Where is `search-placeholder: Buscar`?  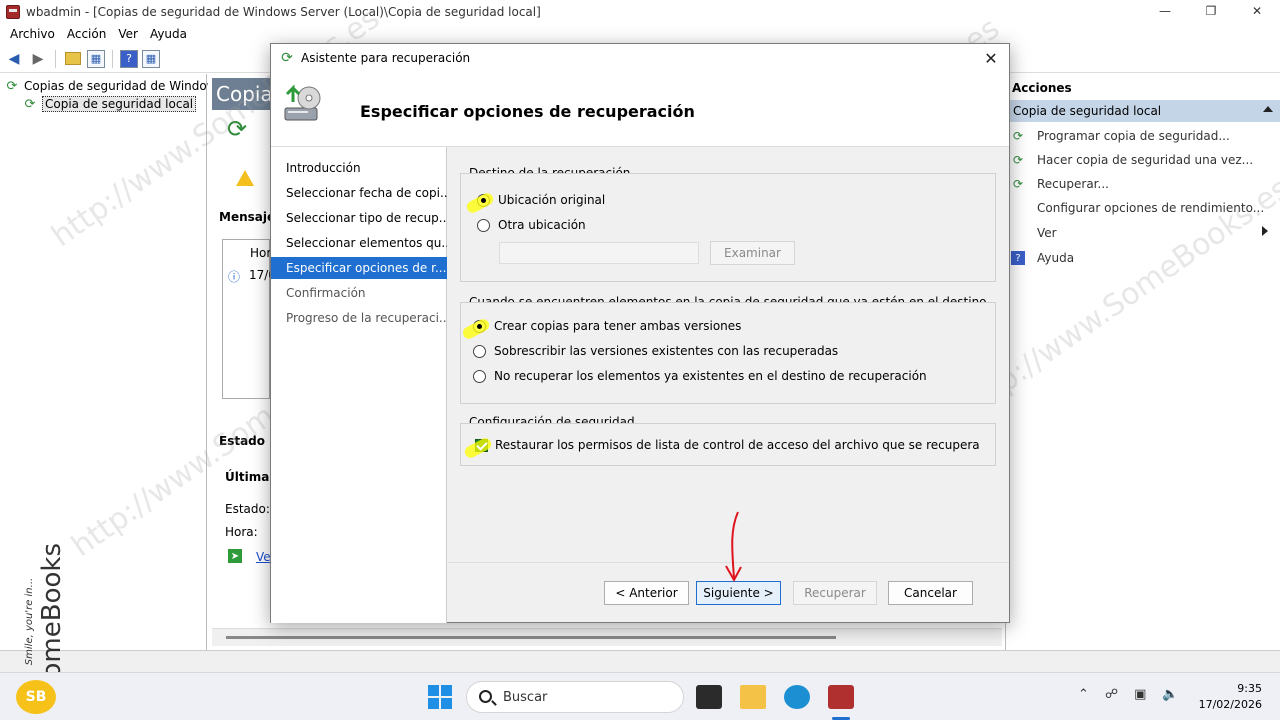 search-placeholder: Buscar is located at coordinates (525, 697).